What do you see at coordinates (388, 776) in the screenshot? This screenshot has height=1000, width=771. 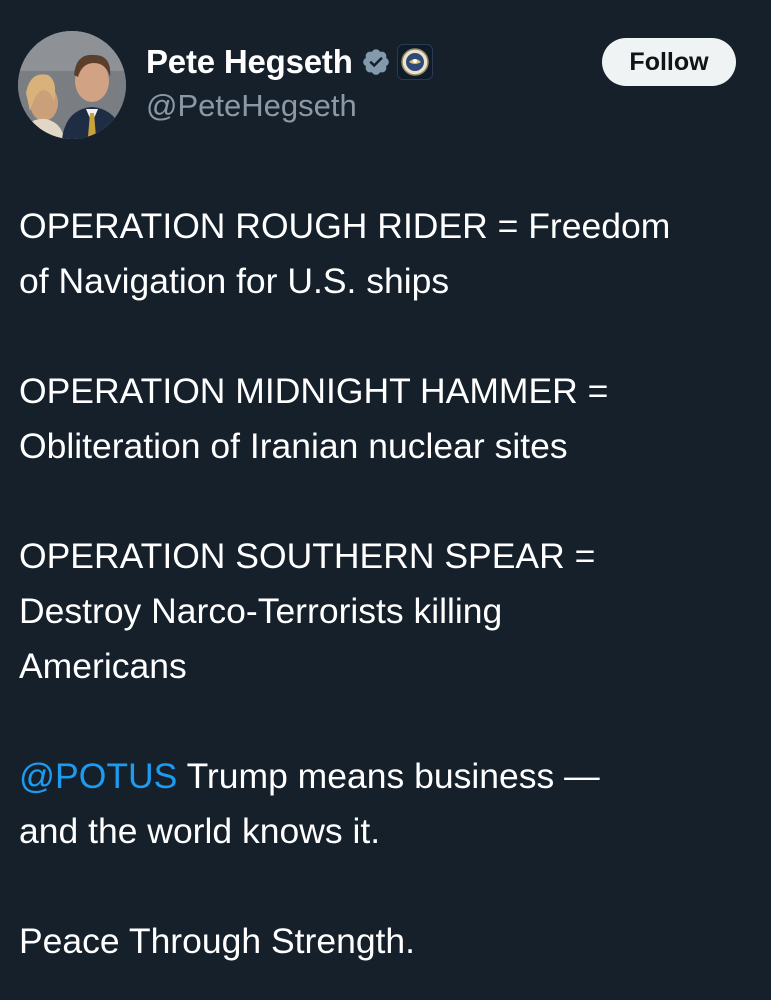 I see `tweet-line: Trump means business —` at bounding box center [388, 776].